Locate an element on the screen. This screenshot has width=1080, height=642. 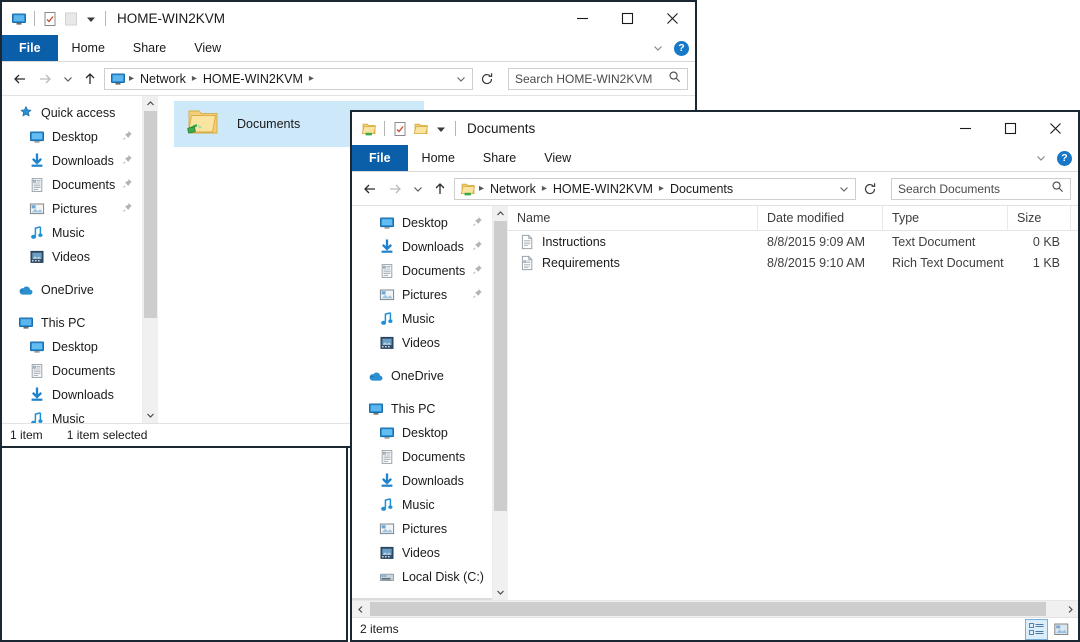
window1-address-right is located at coordinates (459, 79).